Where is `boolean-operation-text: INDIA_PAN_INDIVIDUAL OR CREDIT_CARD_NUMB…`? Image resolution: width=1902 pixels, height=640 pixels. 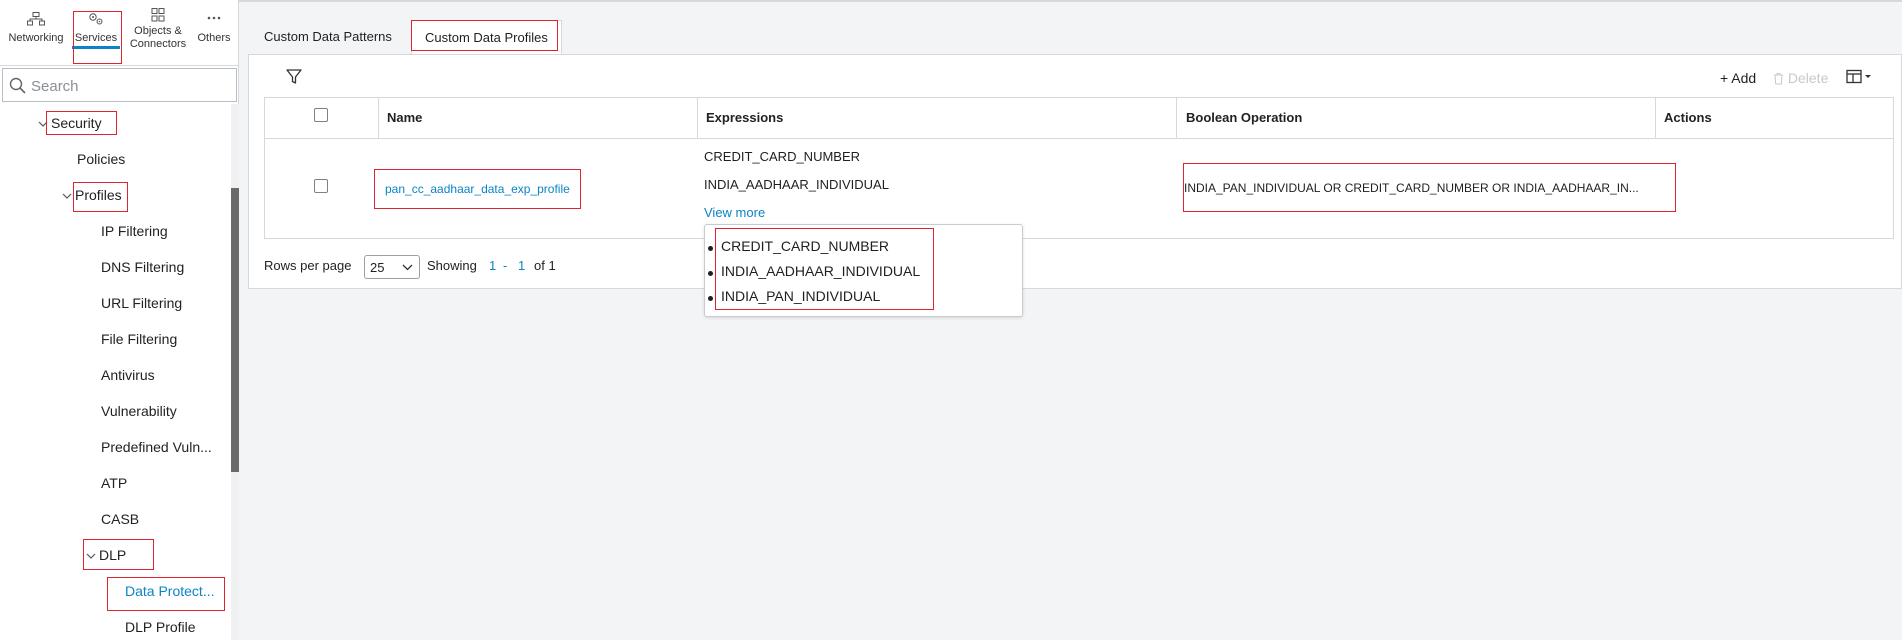 boolean-operation-text: INDIA_PAN_INDIVIDUAL OR CREDIT_CARD_NUMB… is located at coordinates (1411, 188).